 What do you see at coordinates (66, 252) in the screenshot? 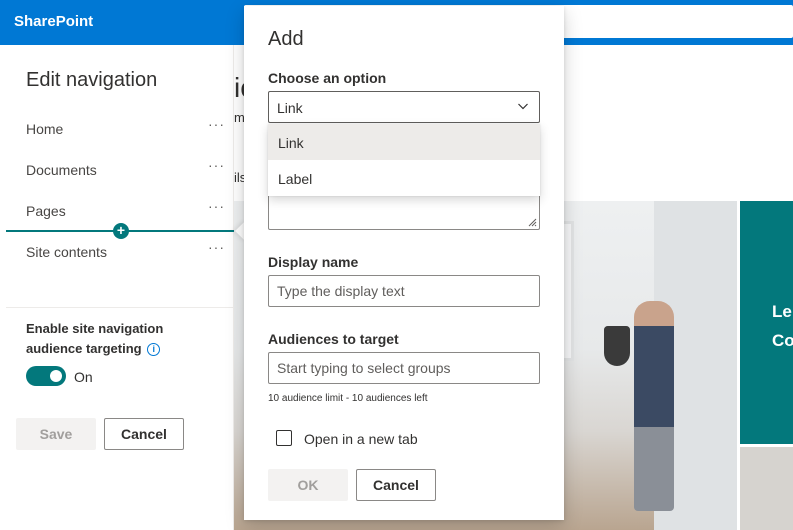
I see `nav-item-label: Site contents` at bounding box center [66, 252].